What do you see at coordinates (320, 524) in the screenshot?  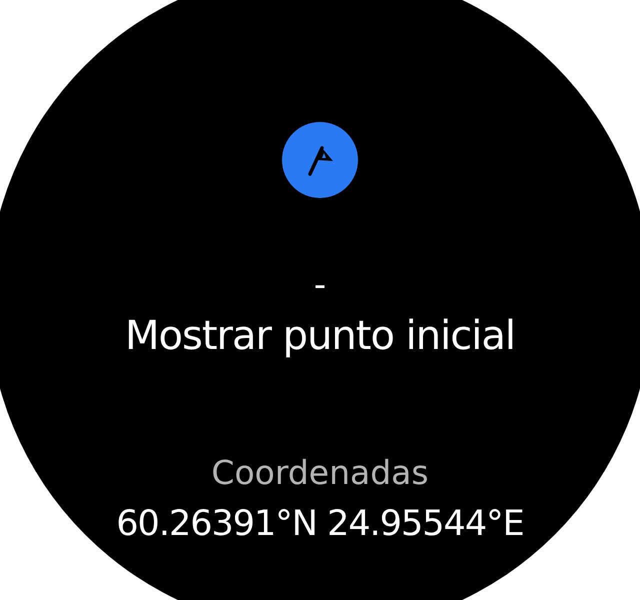 I see `coordinates-value: 60.26391°N 24.95544°E` at bounding box center [320, 524].